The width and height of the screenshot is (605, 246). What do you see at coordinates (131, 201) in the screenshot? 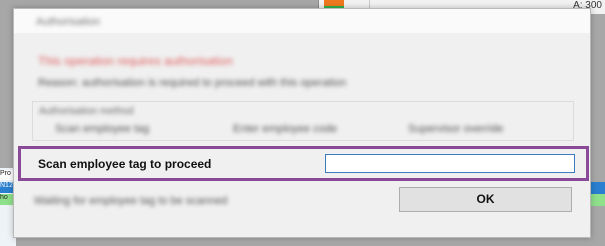
I see `status-message: Waiting for employee tag to be scanned` at bounding box center [131, 201].